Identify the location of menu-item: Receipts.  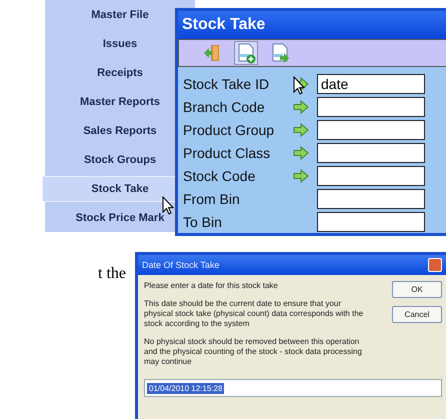
(120, 73).